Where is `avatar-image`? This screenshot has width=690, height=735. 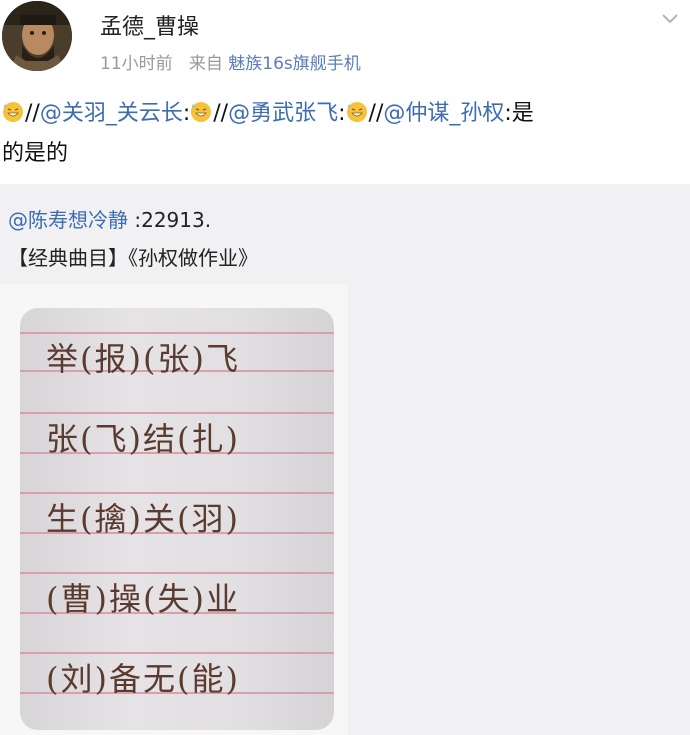
avatar-image is located at coordinates (37, 36).